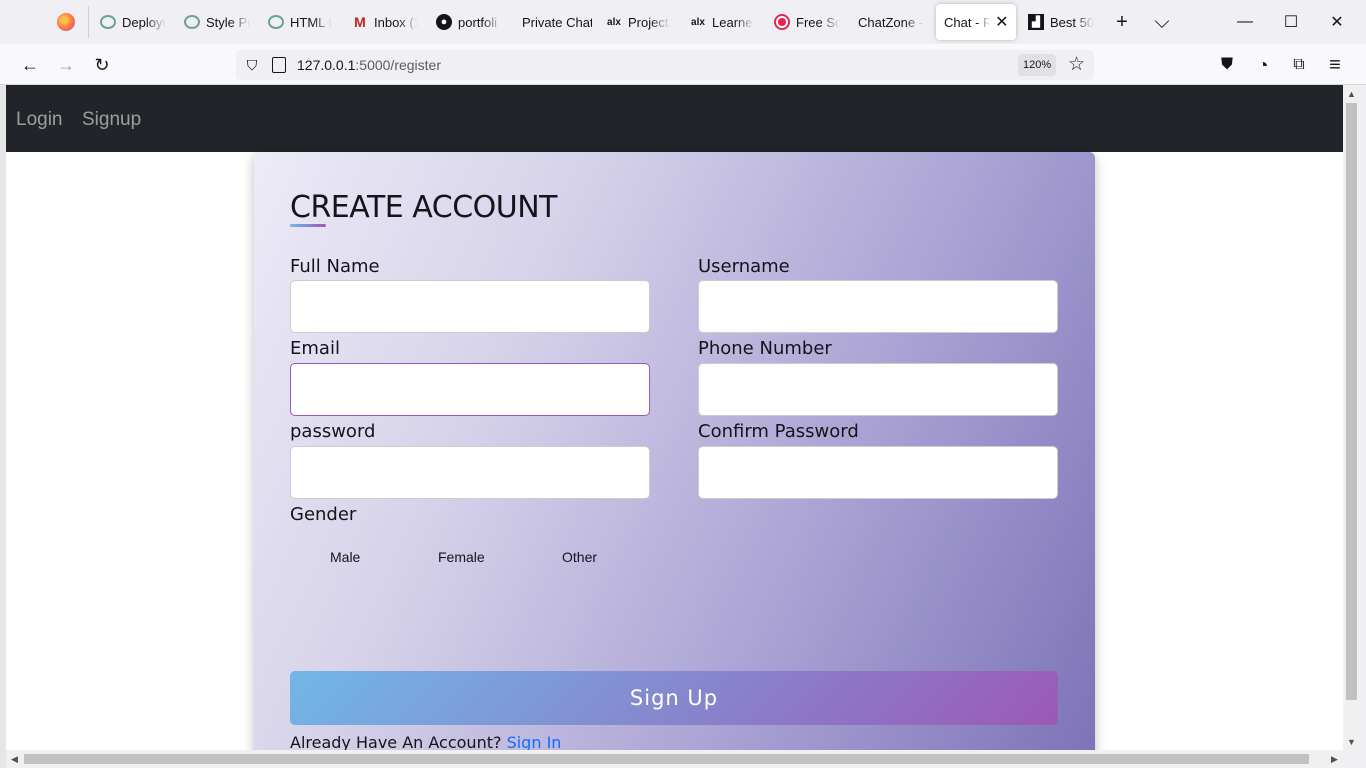 Image resolution: width=1366 pixels, height=768 pixels. I want to click on tab-inbox: M Inbox (1, so click(385, 22).